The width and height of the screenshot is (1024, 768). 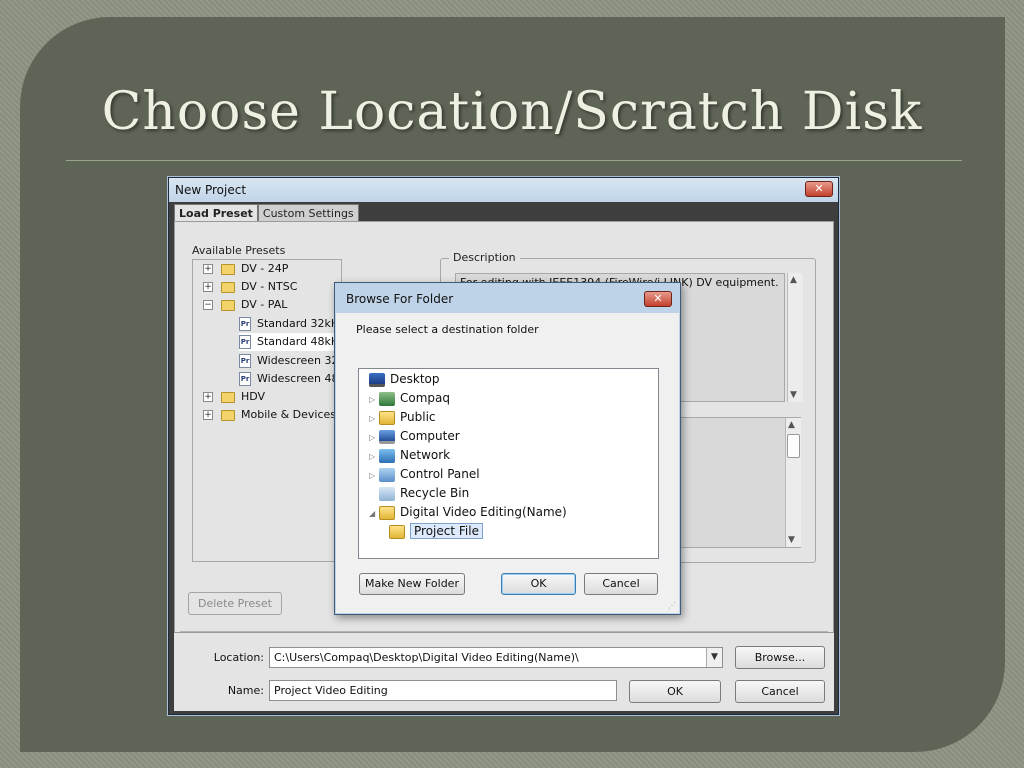 I want to click on resize-grip-icon: ⋰, so click(x=672, y=605).